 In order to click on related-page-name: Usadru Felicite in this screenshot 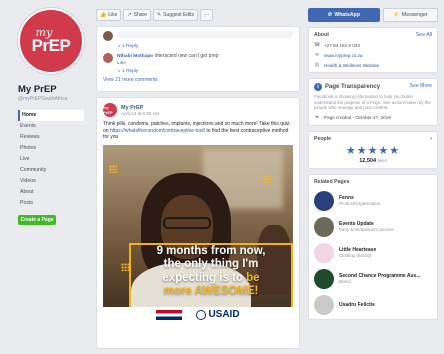, I will do `click(357, 304)`.